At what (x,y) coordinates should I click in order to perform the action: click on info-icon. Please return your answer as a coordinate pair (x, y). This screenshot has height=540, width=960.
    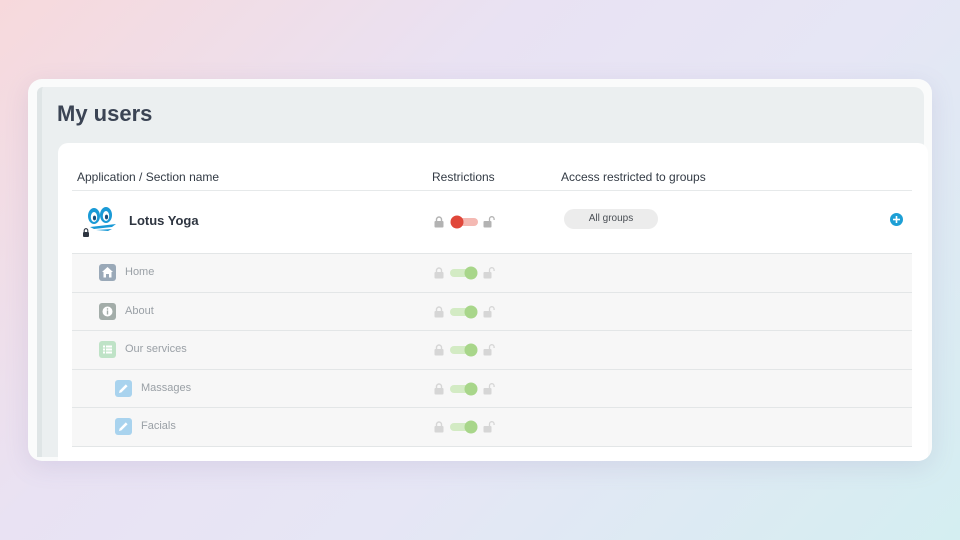
    Looking at the image, I should click on (107, 311).